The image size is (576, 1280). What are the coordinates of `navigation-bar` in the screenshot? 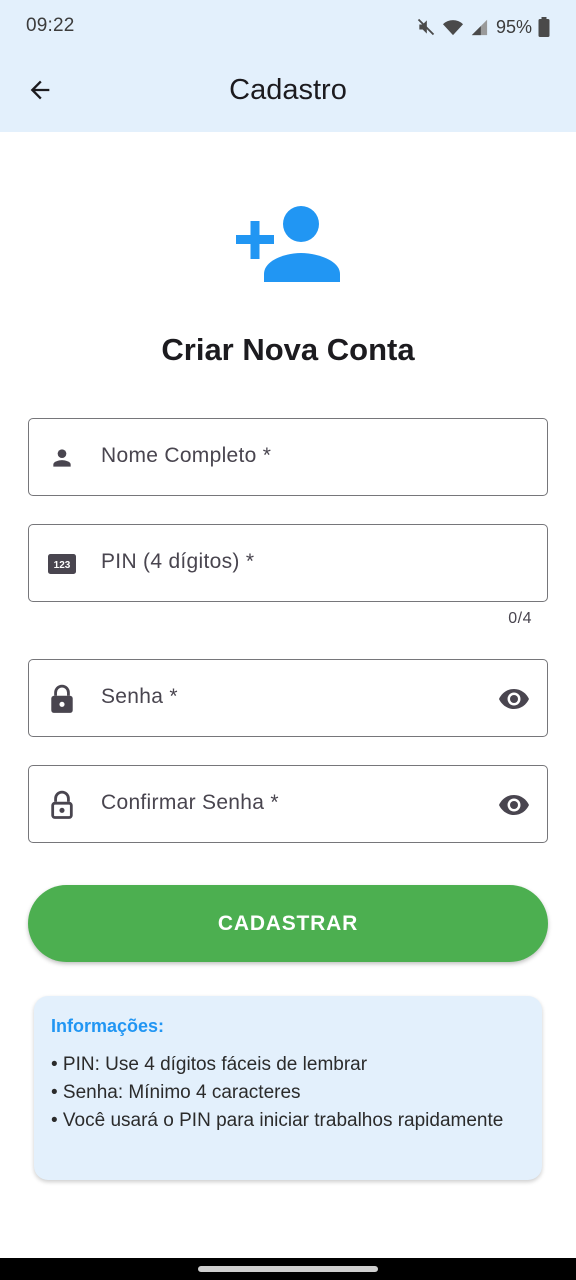 It's located at (288, 1269).